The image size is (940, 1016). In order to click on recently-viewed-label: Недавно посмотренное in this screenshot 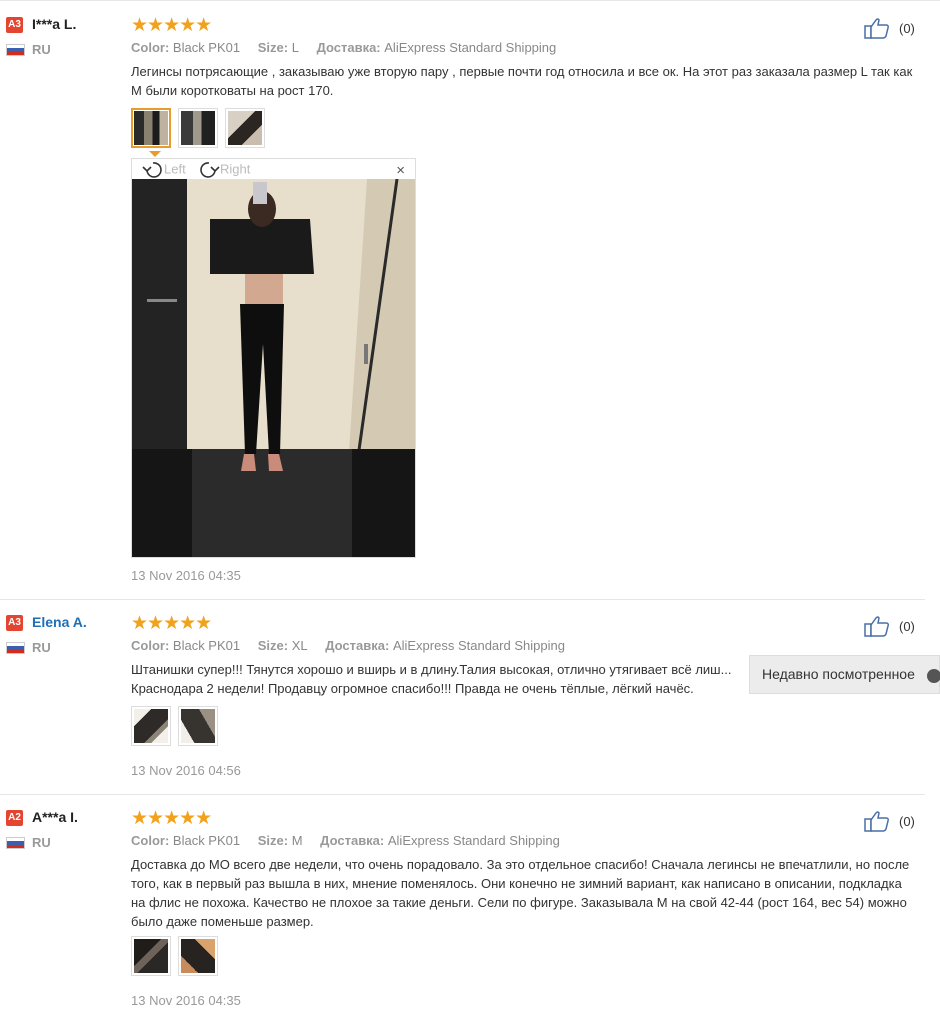, I will do `click(838, 674)`.